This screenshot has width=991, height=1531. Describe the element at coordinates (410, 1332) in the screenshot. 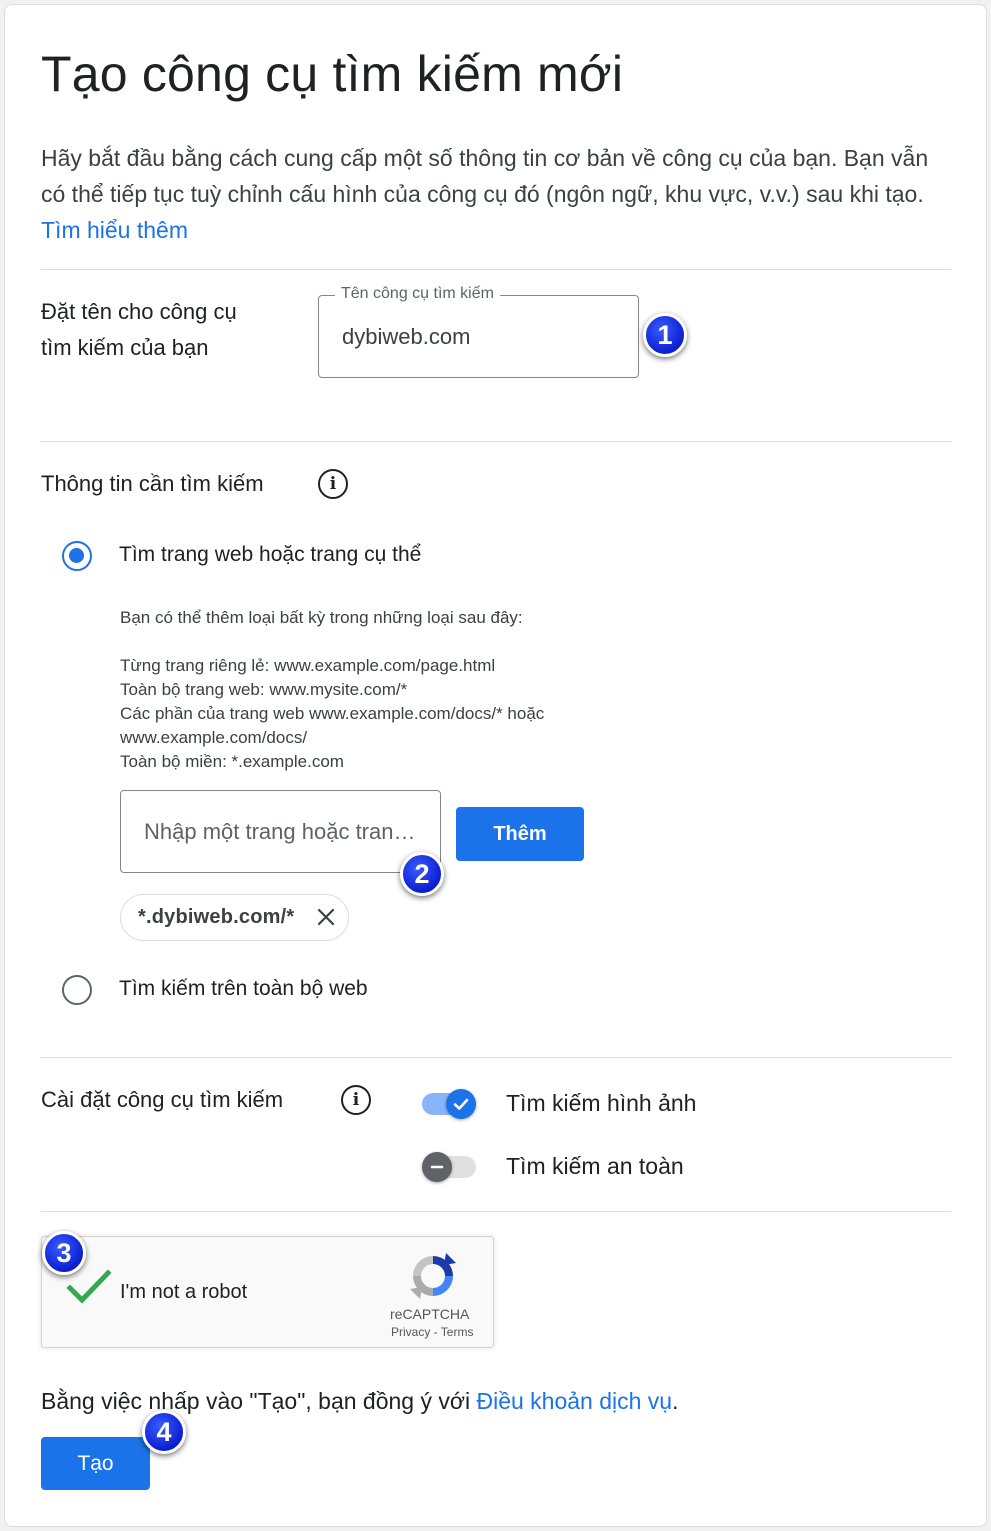

I see `recaptcha-privacy-link: Privacy` at that location.